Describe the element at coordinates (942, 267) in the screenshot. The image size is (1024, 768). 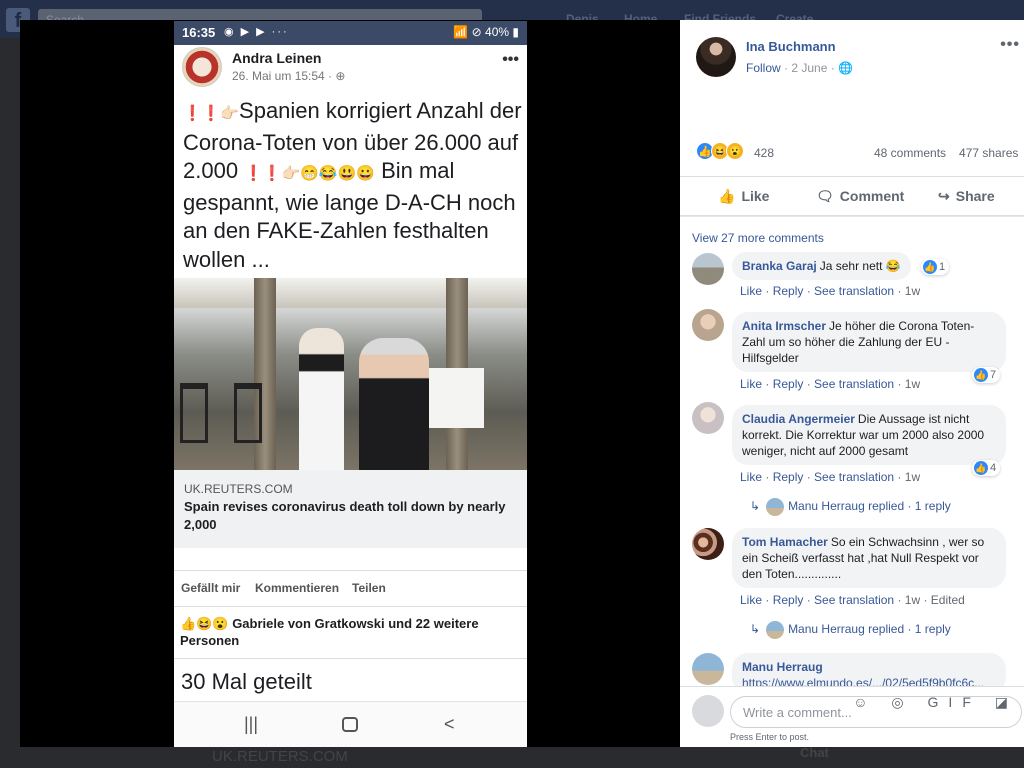
I see `comment-like-count: 1` at that location.